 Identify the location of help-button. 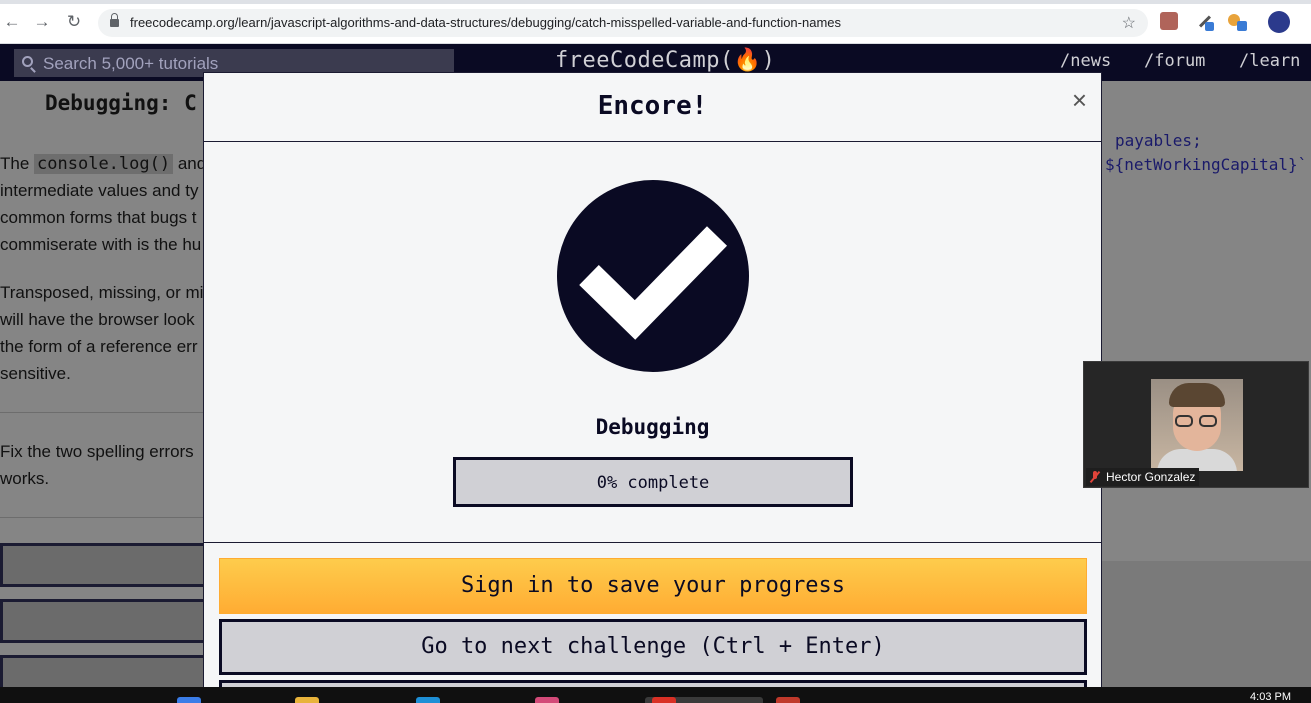
(103, 671).